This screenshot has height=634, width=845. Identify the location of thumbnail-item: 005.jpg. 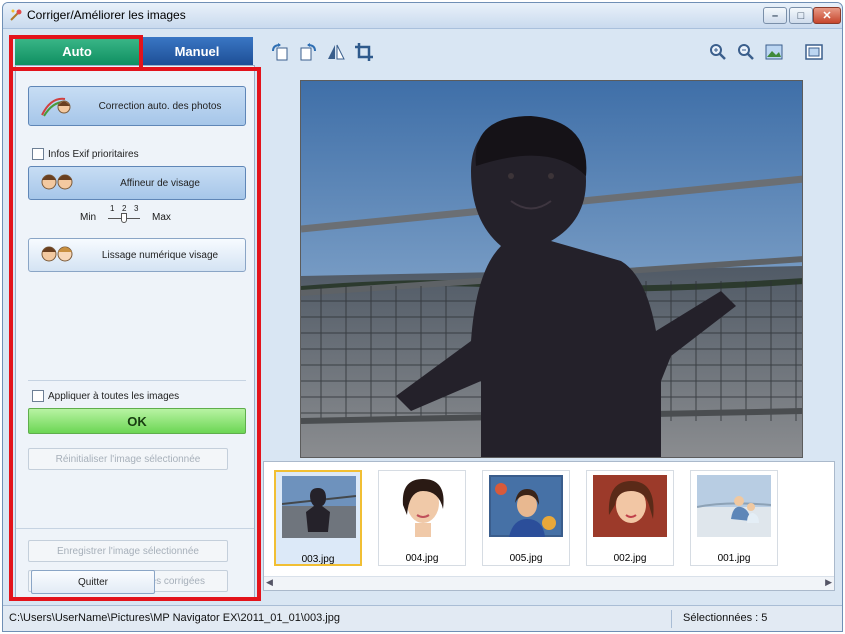
(526, 518).